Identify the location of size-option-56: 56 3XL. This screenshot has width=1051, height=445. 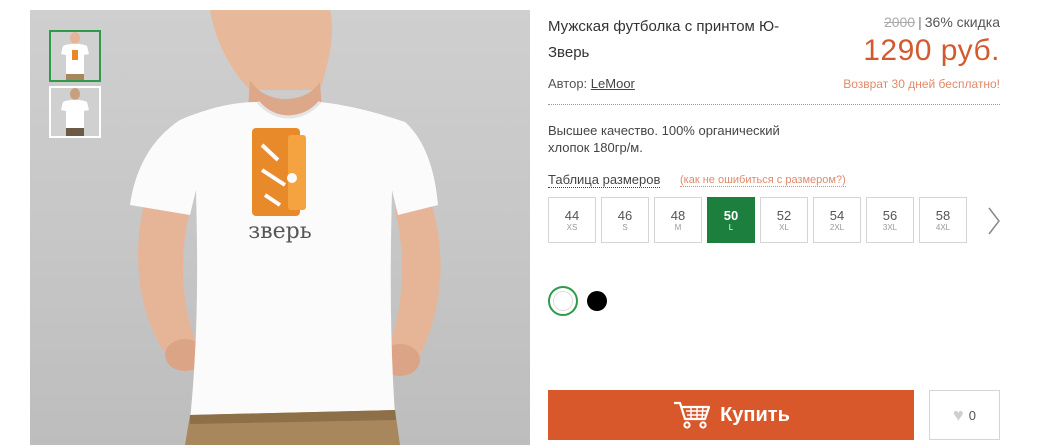
(890, 220).